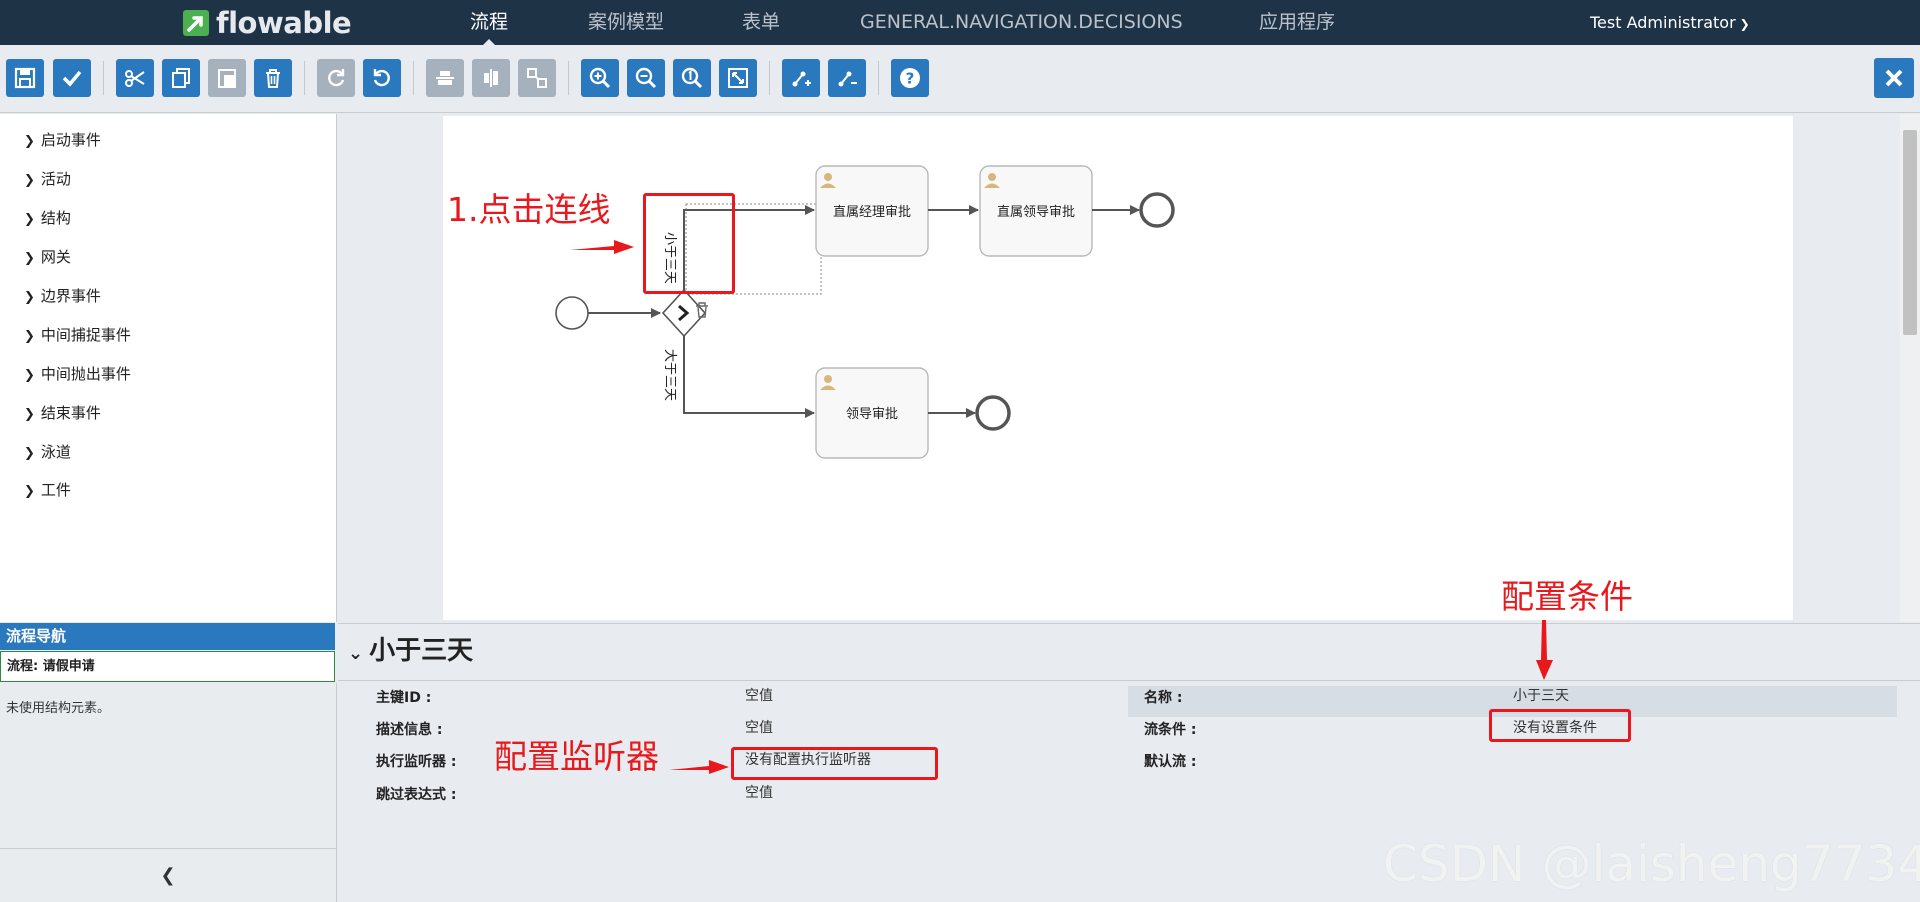  I want to click on property-label-id: 主键ID :, so click(404, 698).